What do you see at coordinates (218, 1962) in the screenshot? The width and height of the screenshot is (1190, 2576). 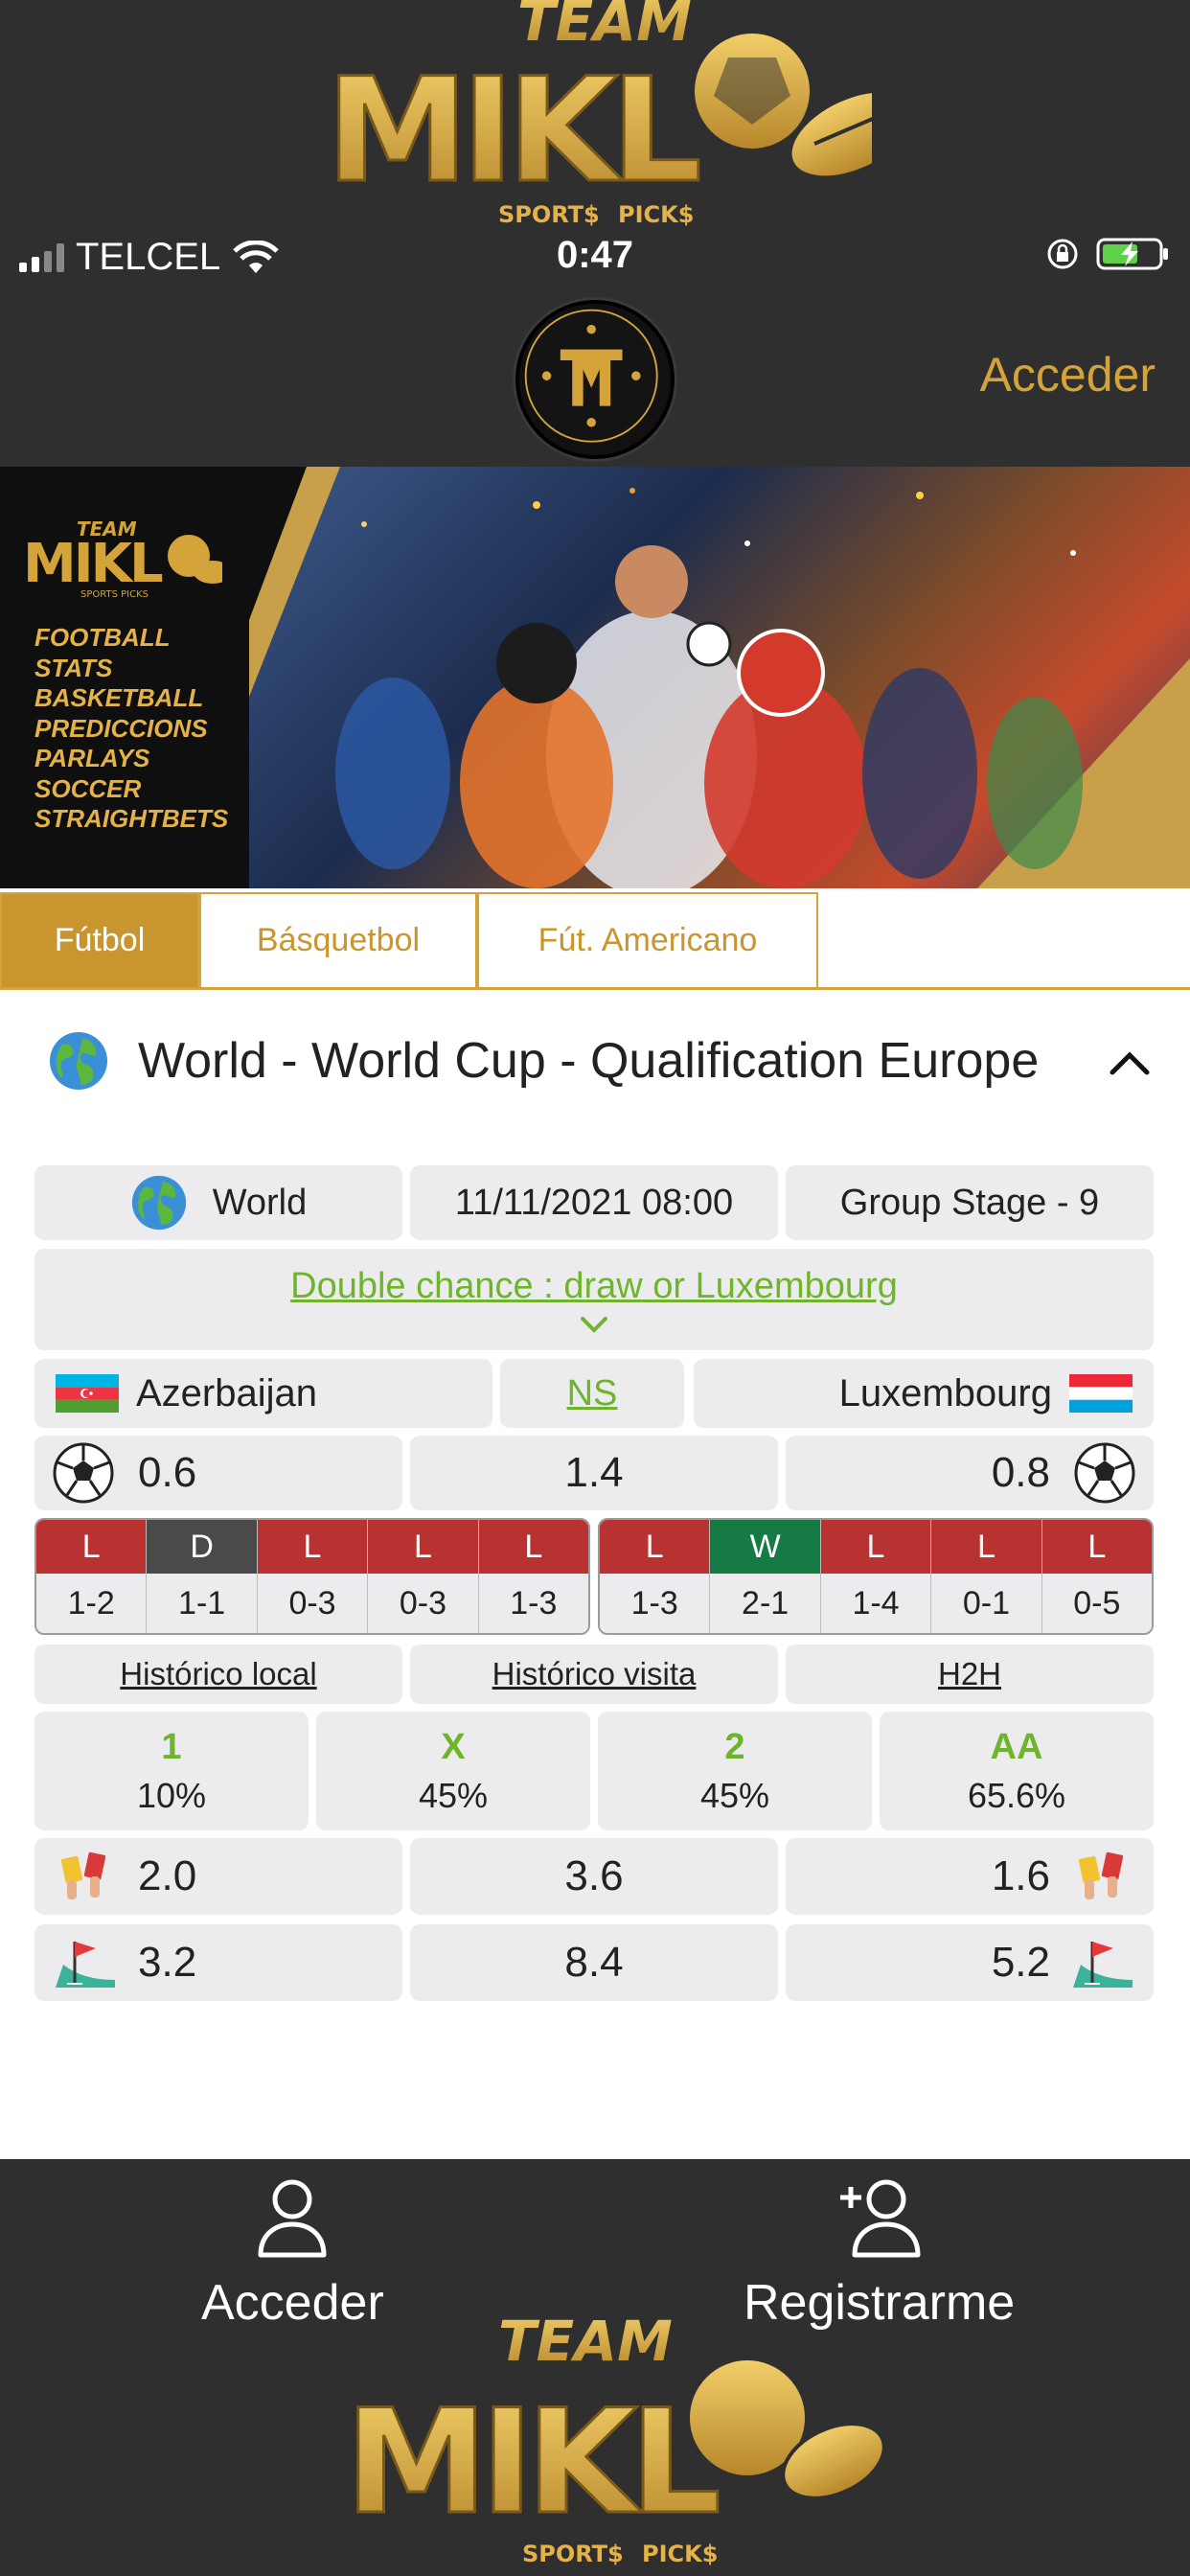 I see `home-corners-cell: 3.2` at bounding box center [218, 1962].